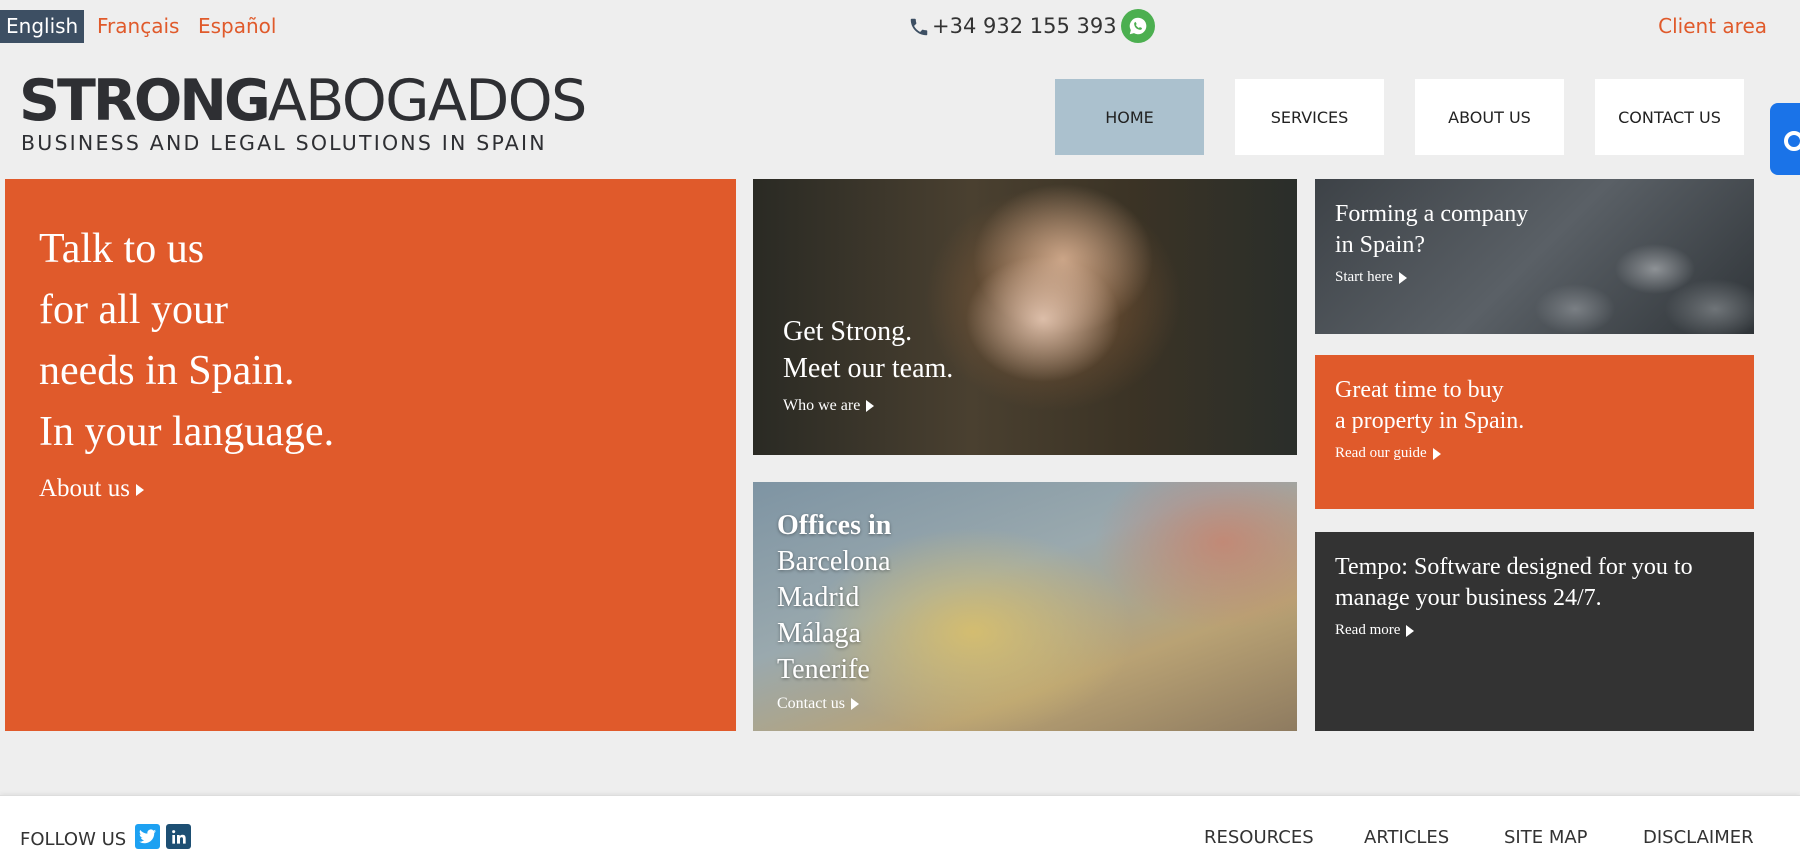 The image size is (1800, 867). Describe the element at coordinates (84, 488) in the screenshot. I see `about-us-label: About us` at that location.